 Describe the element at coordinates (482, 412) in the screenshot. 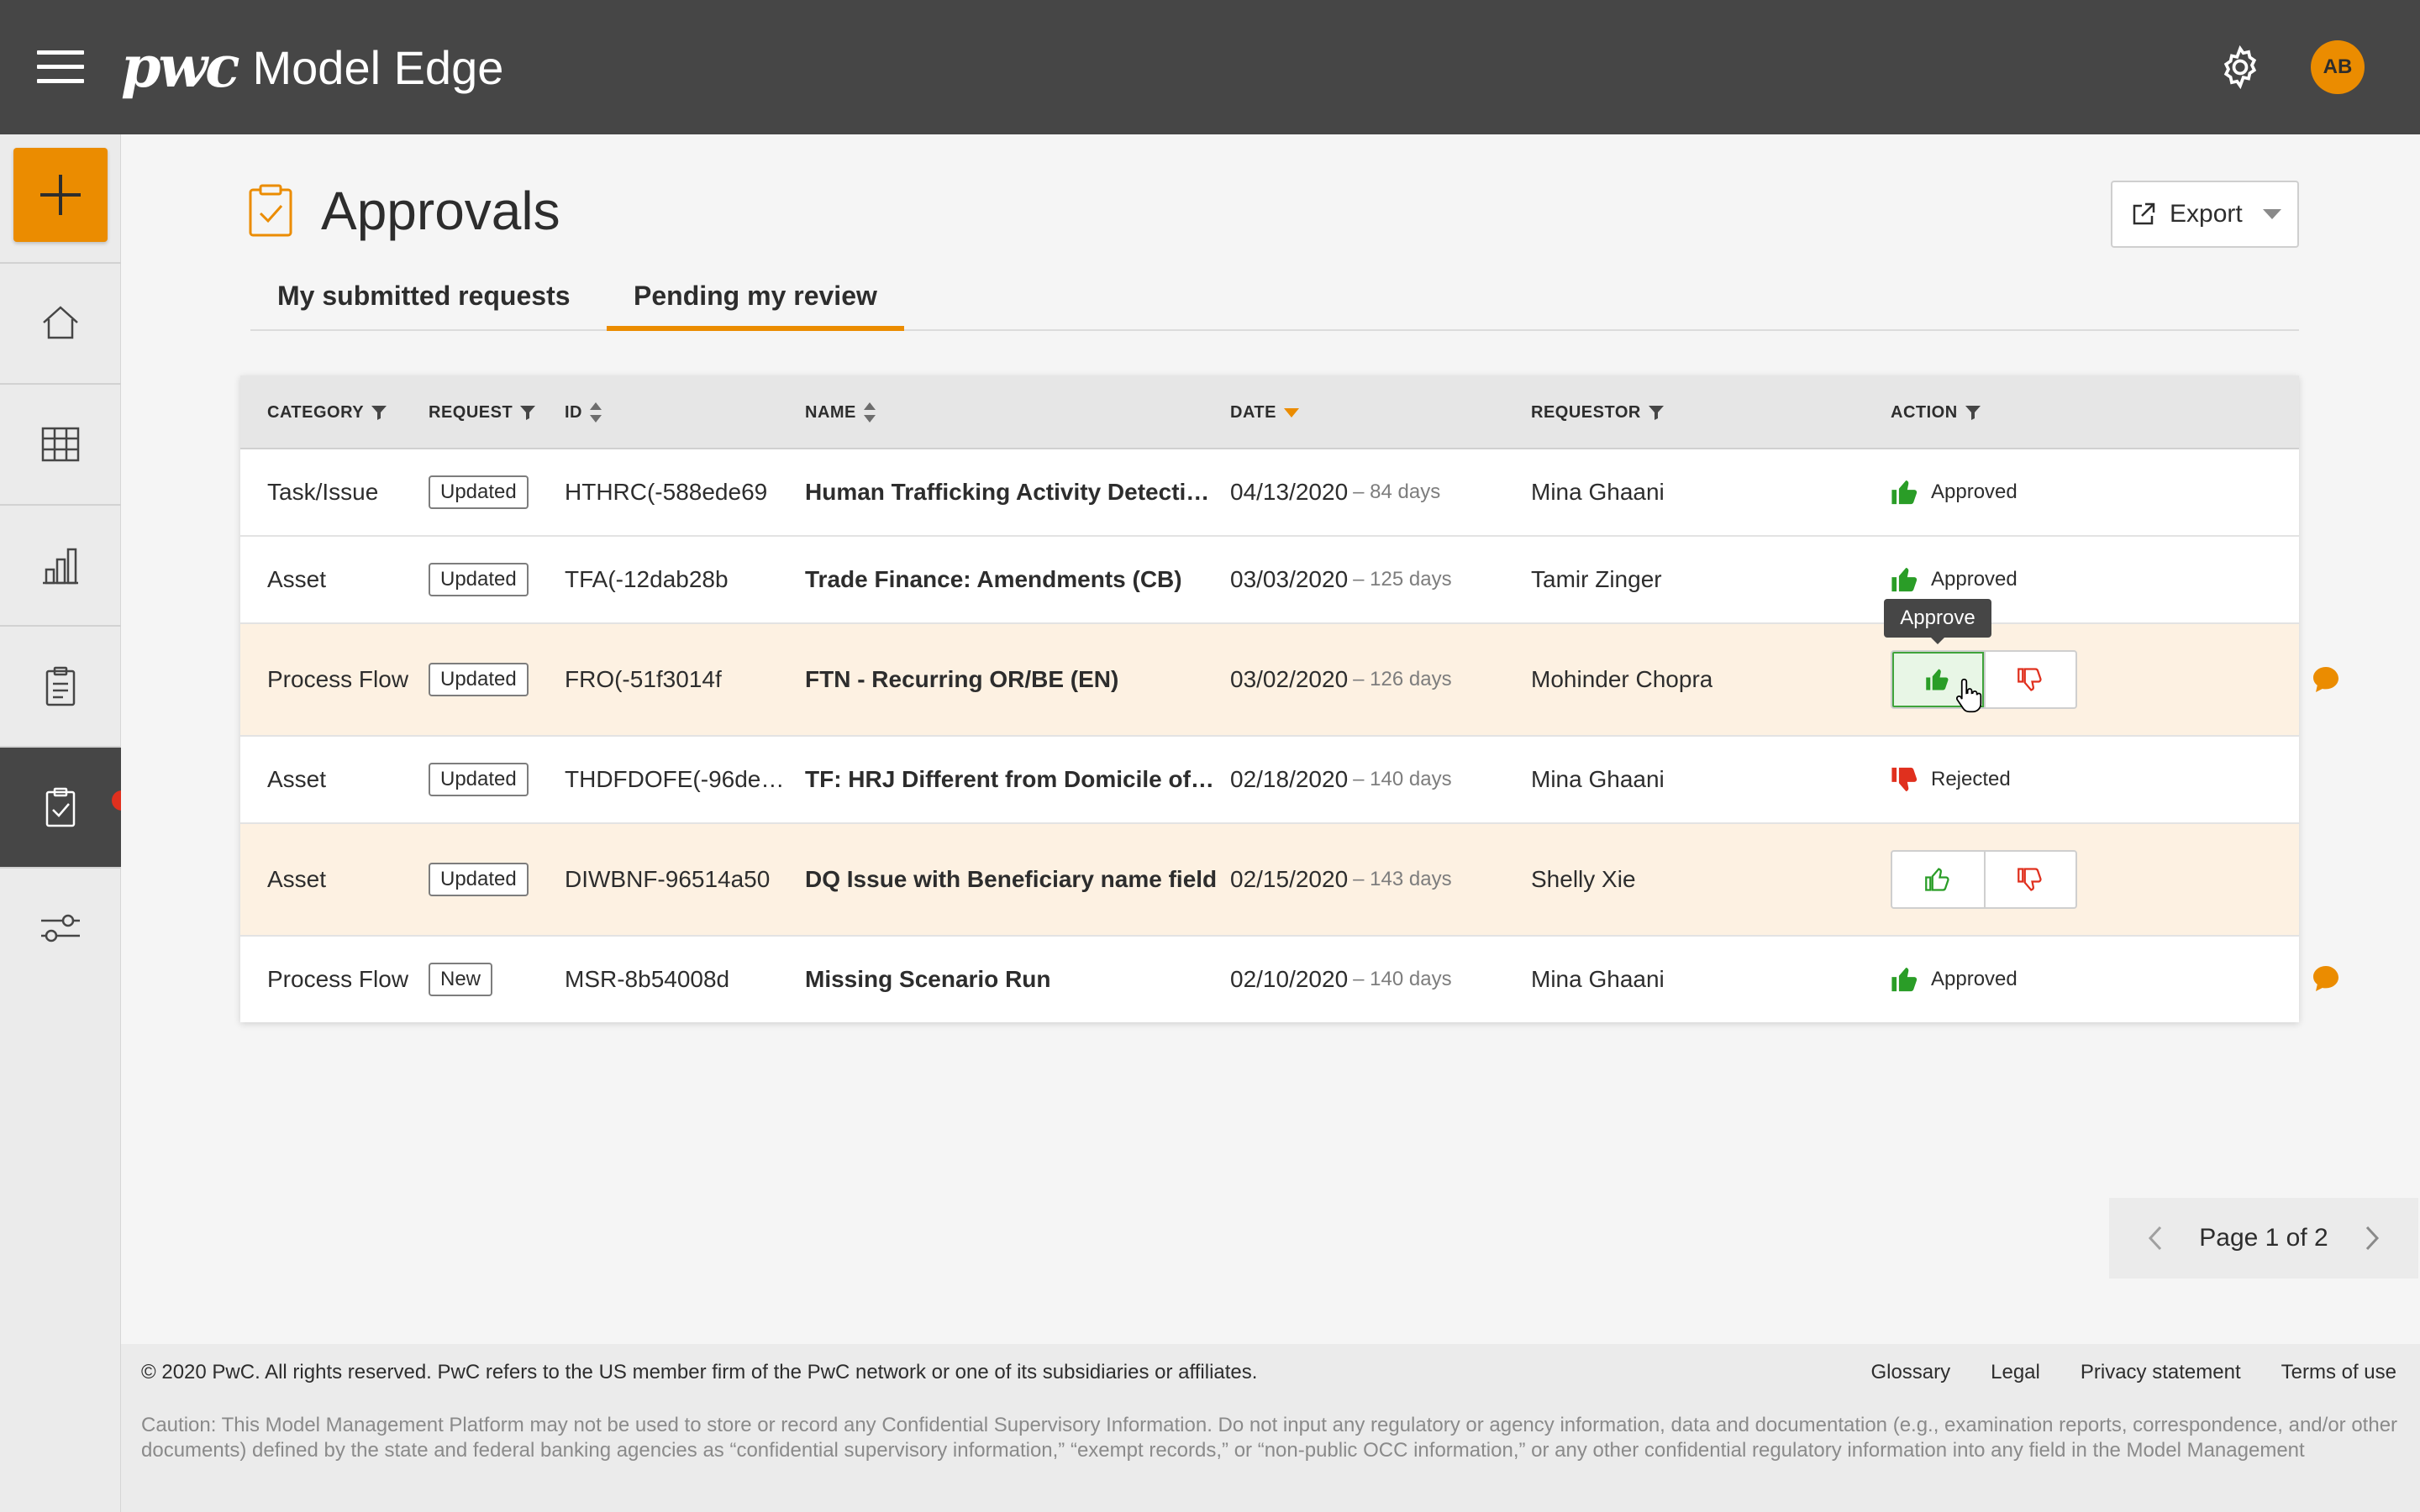

I see `header-request: REQUEST` at that location.